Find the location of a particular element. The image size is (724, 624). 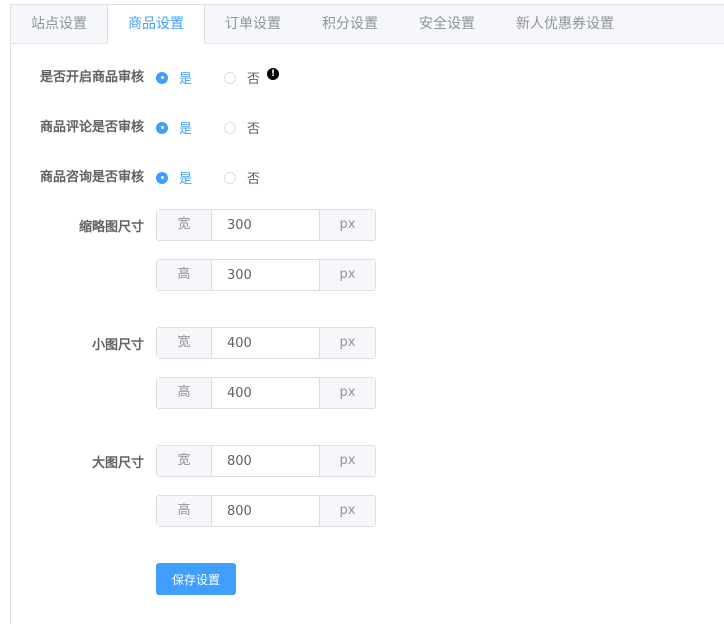

thumbnail-width-input is located at coordinates (265, 225).